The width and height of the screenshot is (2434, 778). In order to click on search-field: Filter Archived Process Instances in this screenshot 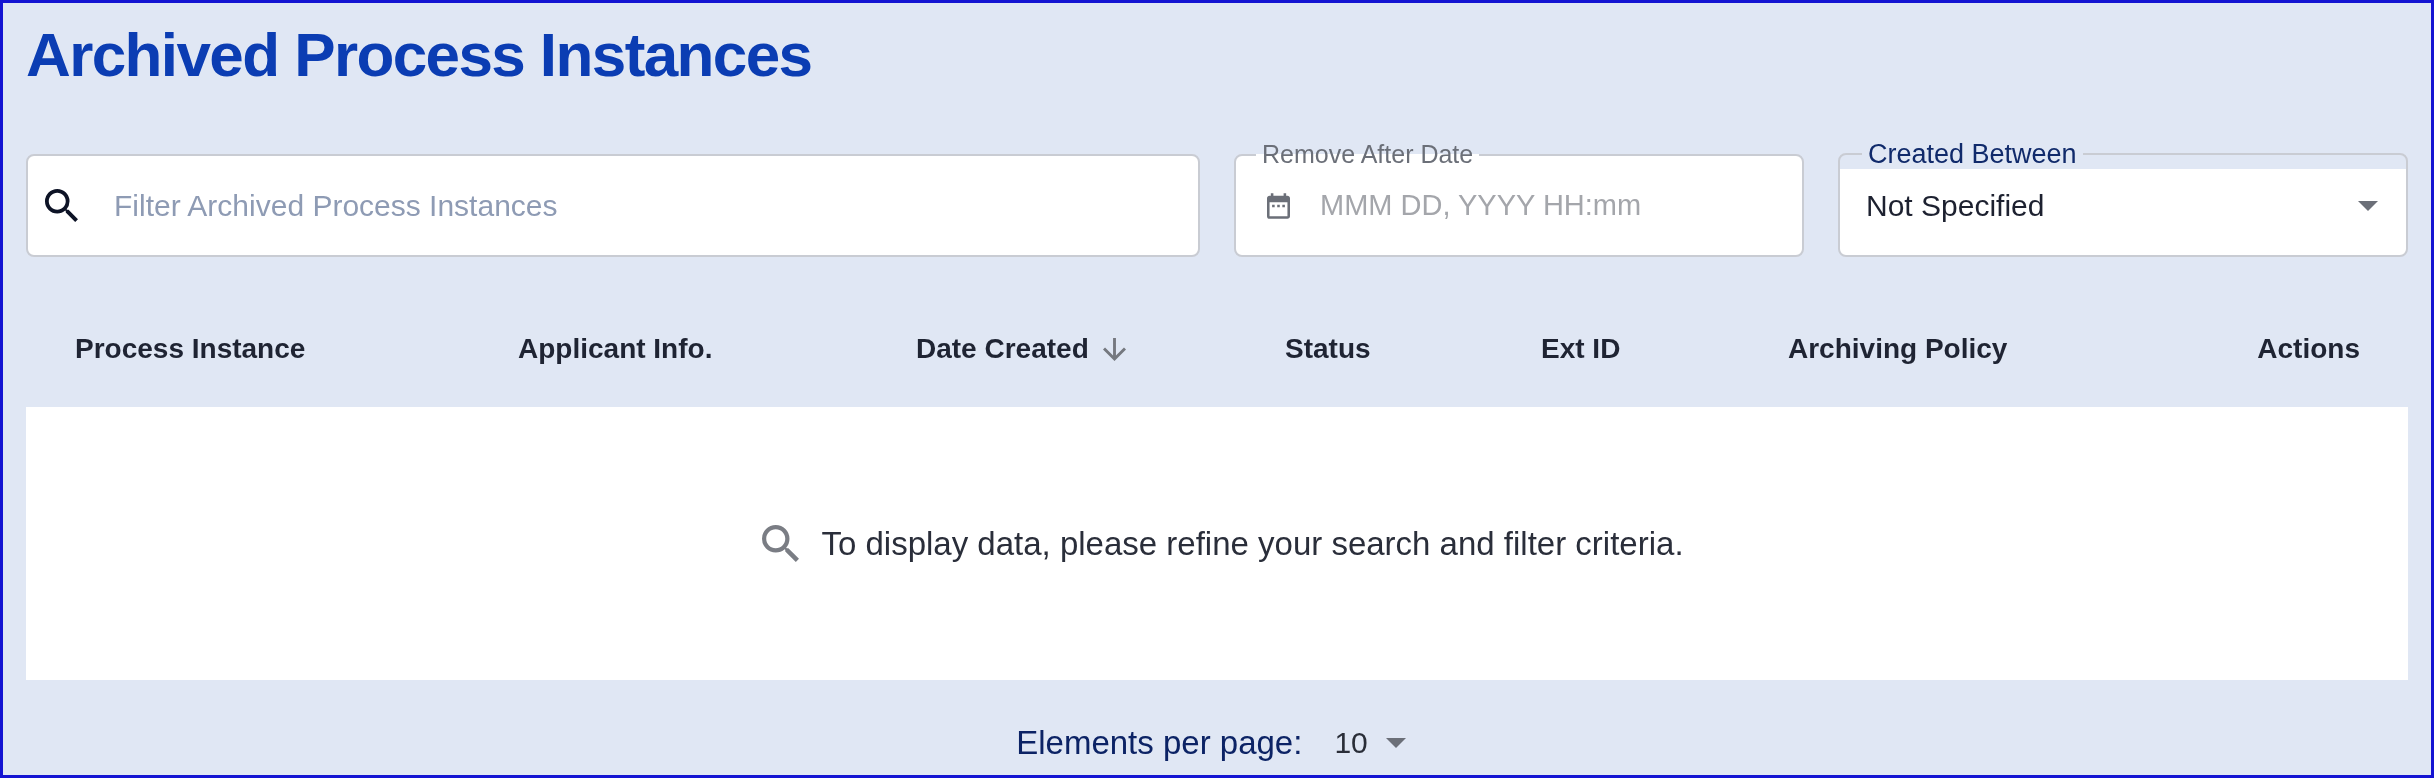, I will do `click(613, 205)`.